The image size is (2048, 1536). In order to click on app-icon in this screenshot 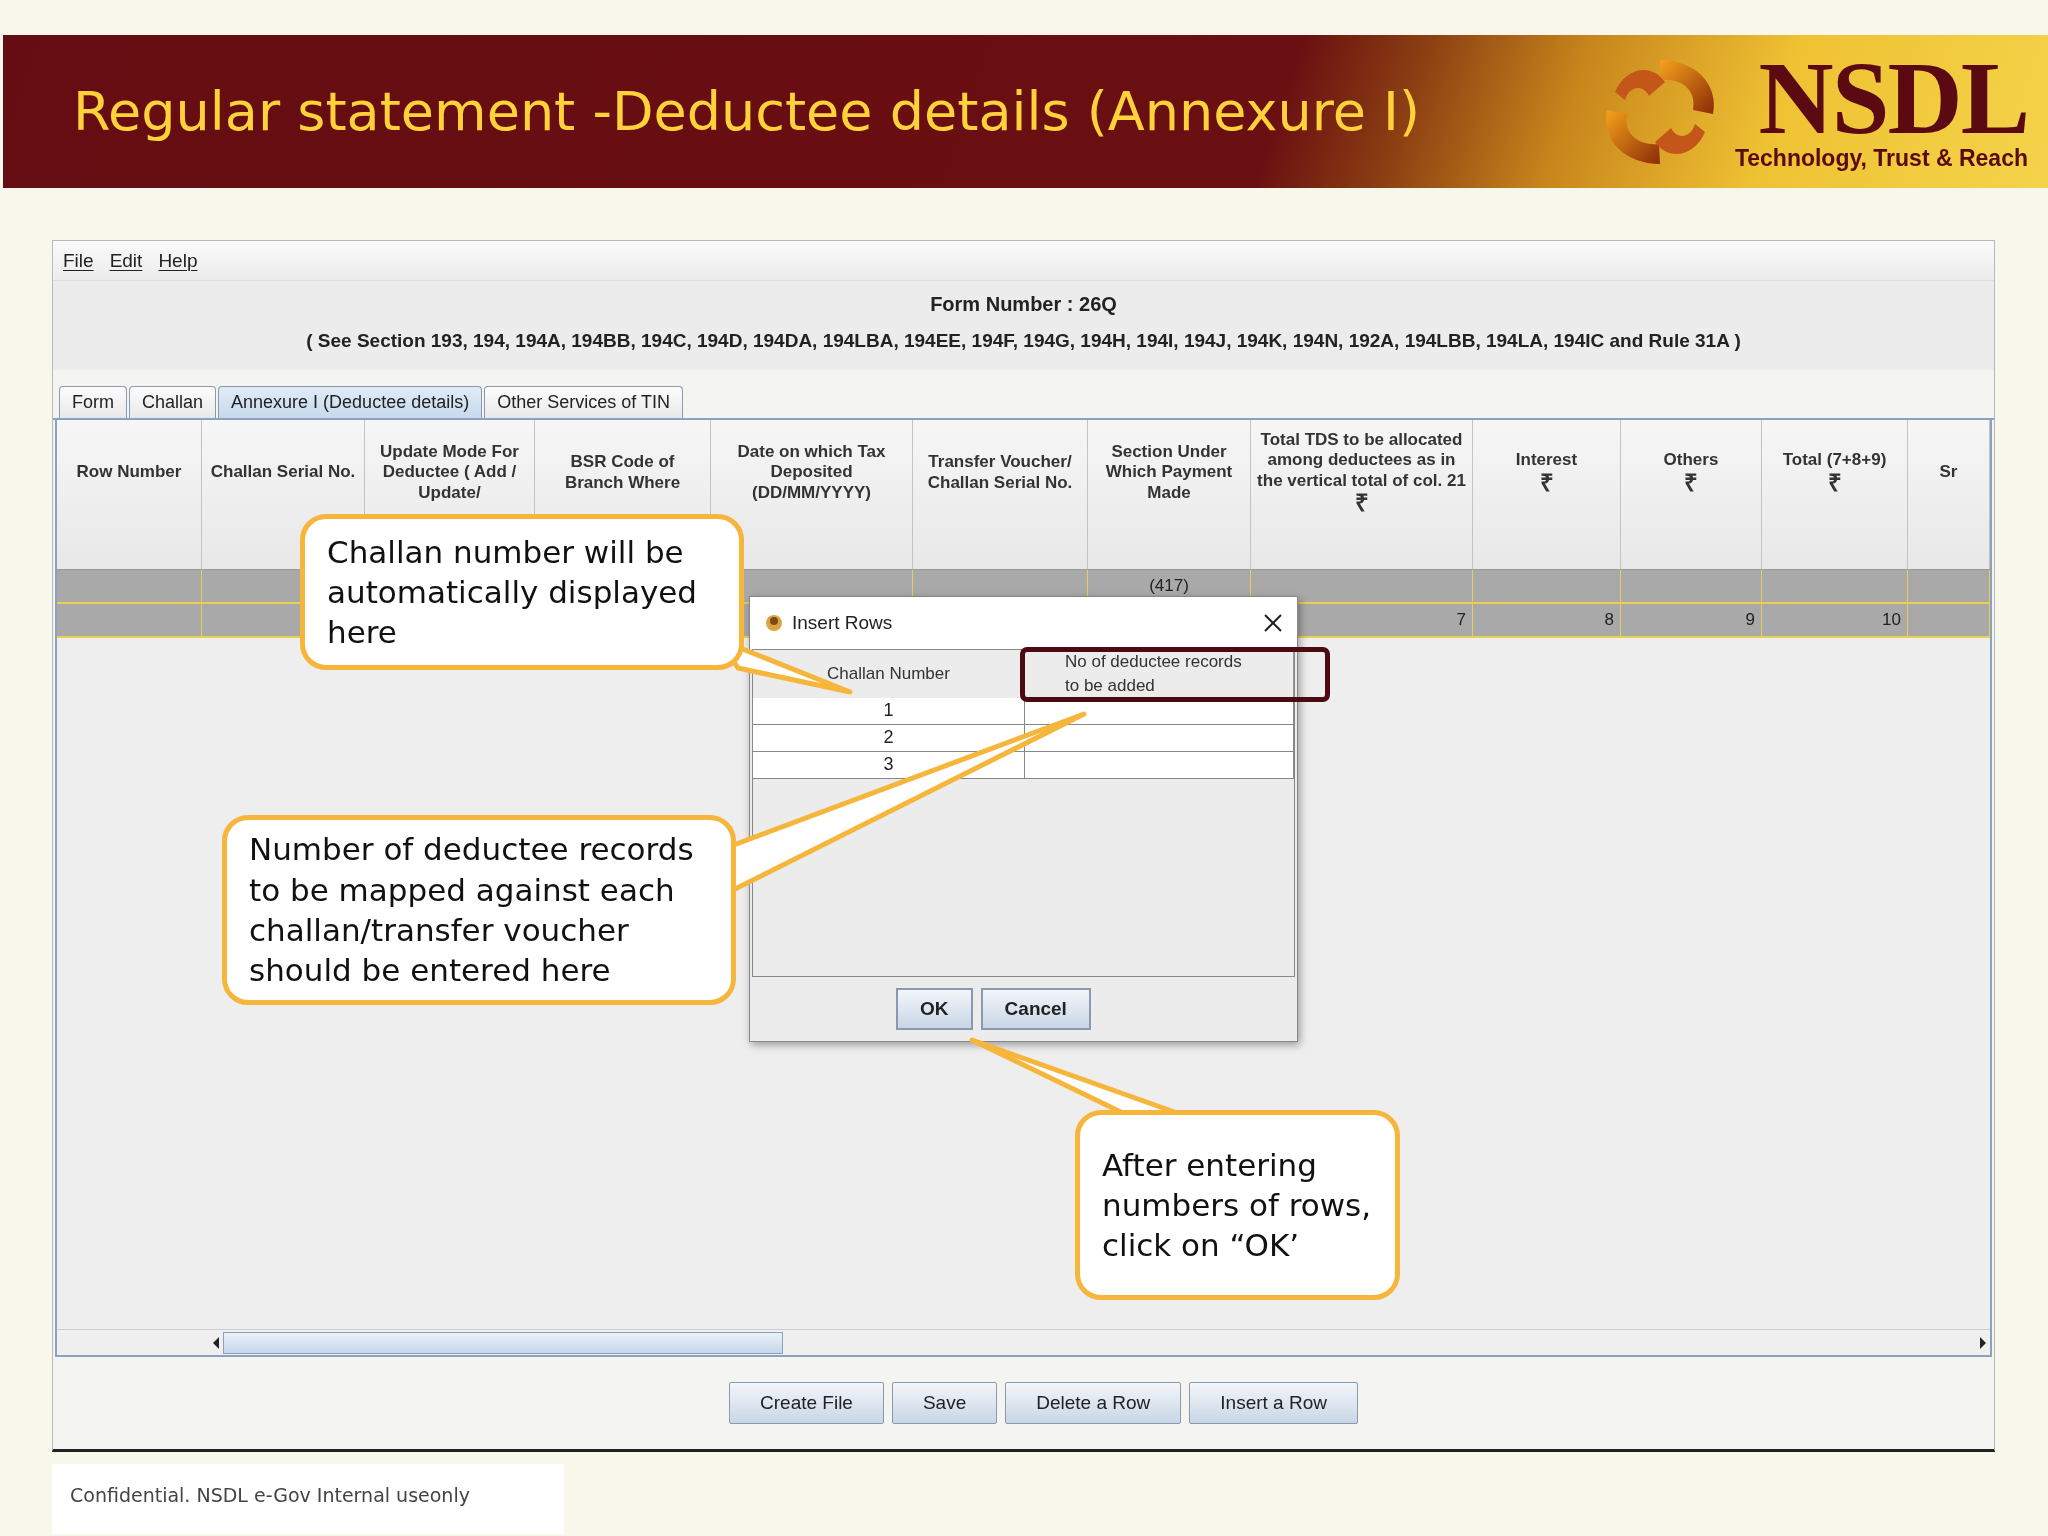, I will do `click(774, 623)`.